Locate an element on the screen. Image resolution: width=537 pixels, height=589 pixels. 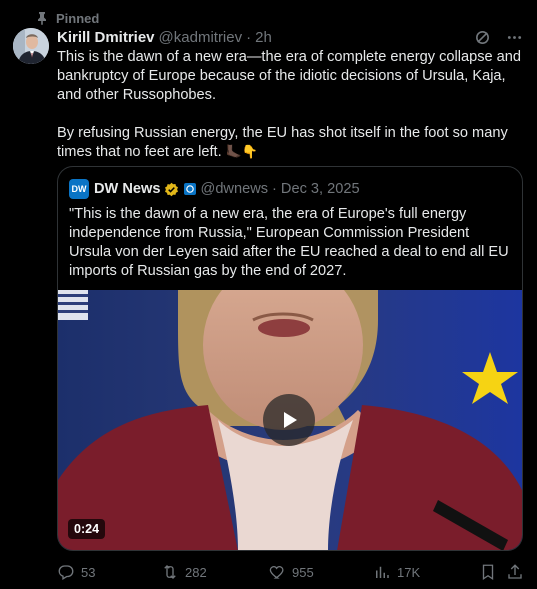
dw-logo: DW is located at coordinates (79, 189).